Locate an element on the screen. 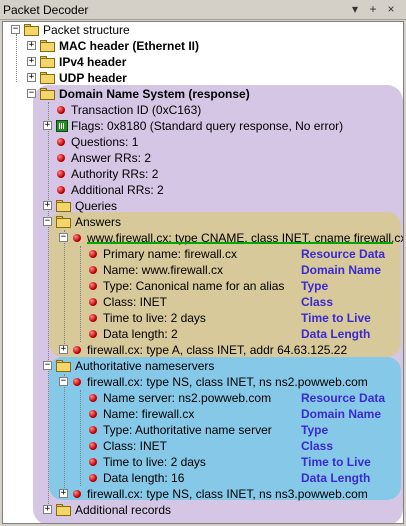 The width and height of the screenshot is (406, 526). close-button: × is located at coordinates (391, 9).